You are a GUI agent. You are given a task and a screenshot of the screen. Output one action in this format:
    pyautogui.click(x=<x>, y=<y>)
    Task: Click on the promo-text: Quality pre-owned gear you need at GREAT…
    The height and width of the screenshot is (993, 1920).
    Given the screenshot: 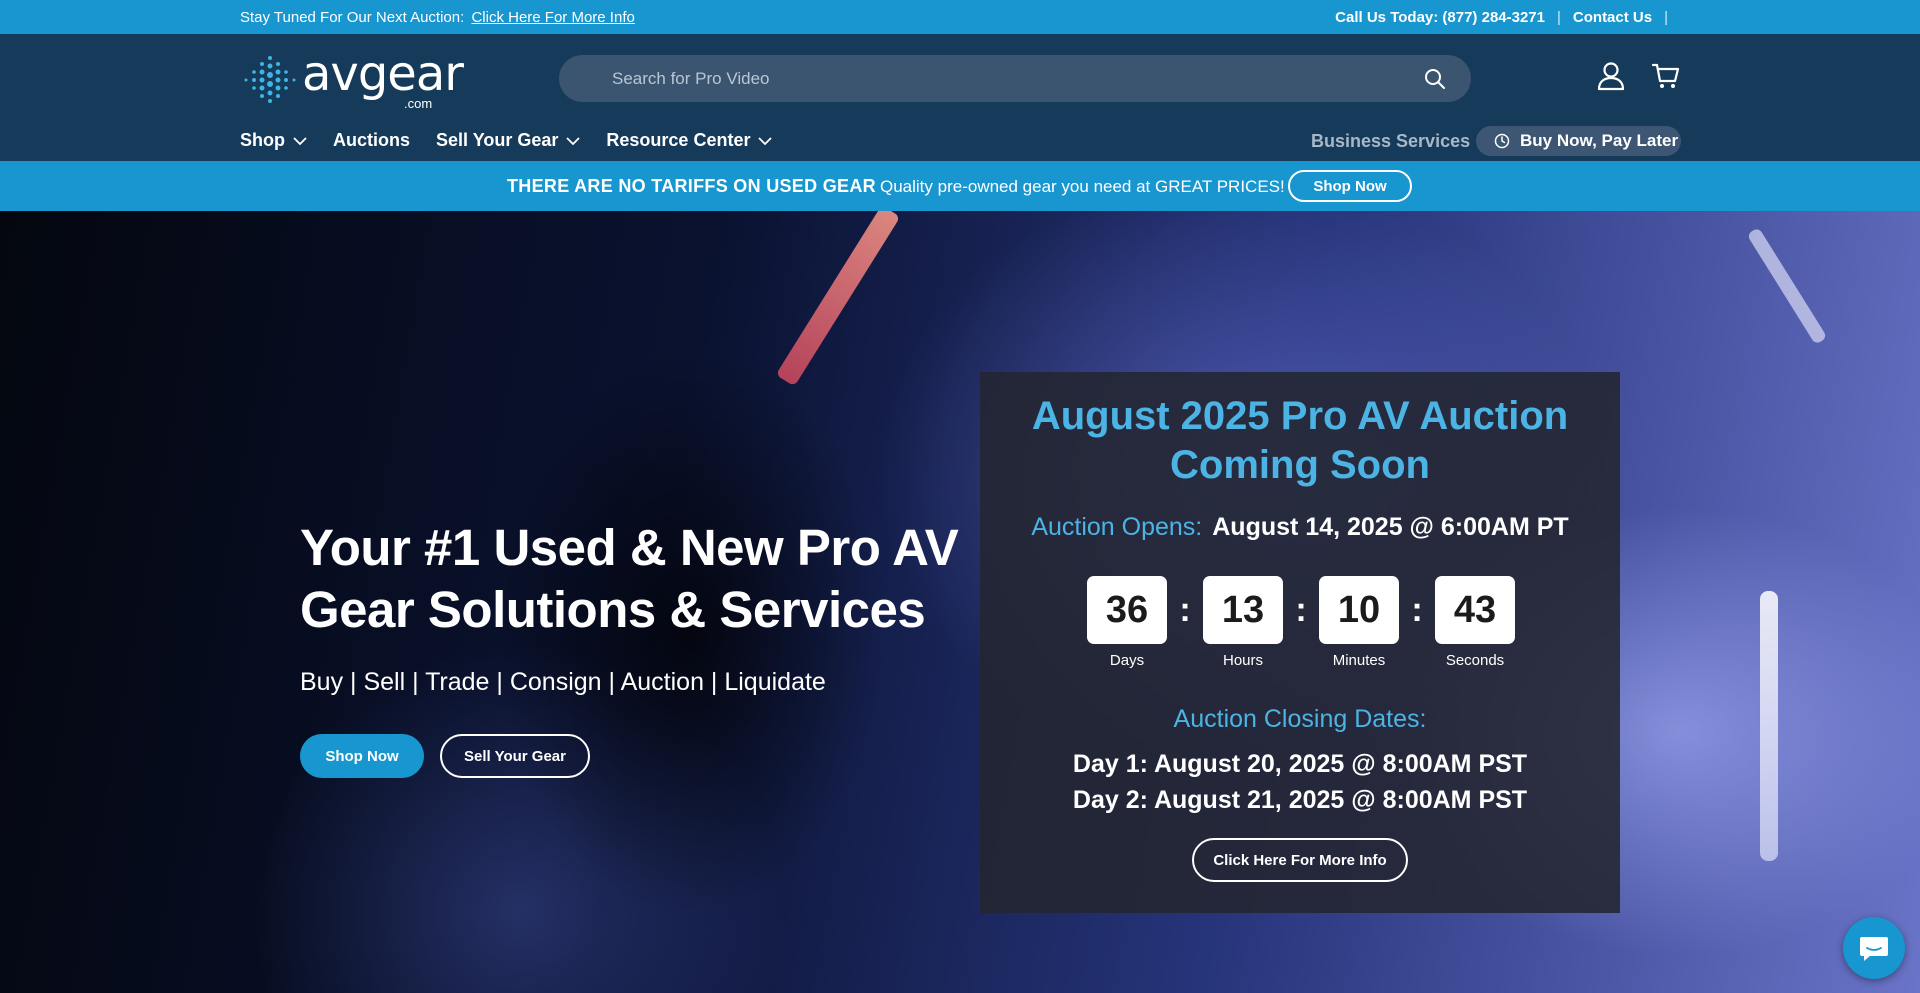 What is the action you would take?
    pyautogui.click(x=1082, y=186)
    